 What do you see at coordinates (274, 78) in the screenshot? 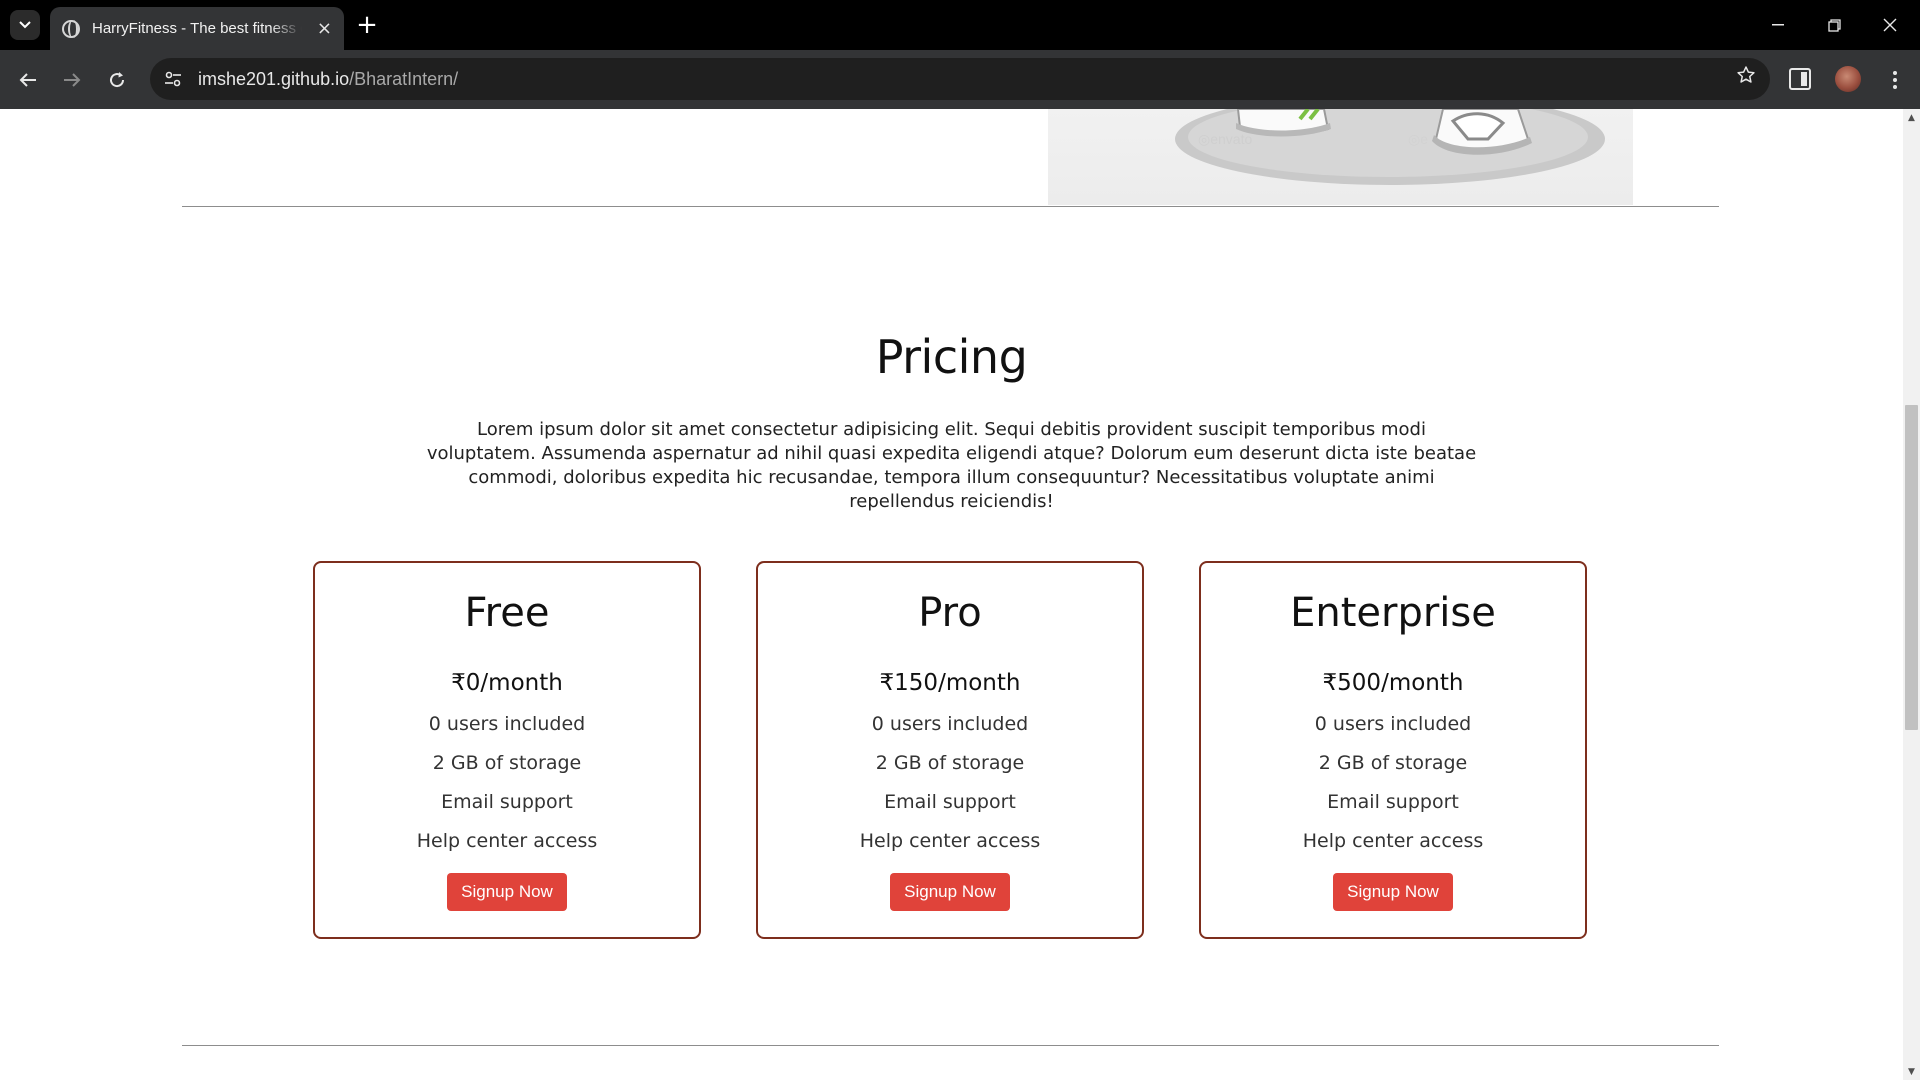
I see `url-host: imshe201.github.io` at bounding box center [274, 78].